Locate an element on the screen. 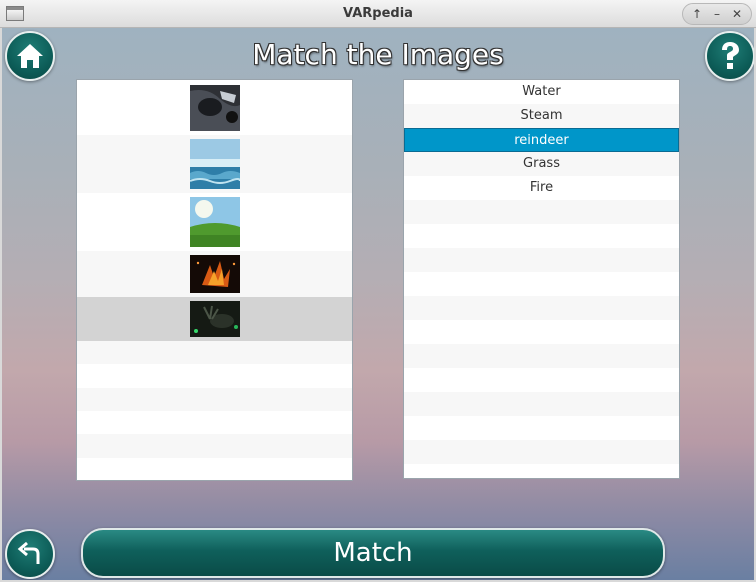  page-title: Match the Images is located at coordinates (378, 54).